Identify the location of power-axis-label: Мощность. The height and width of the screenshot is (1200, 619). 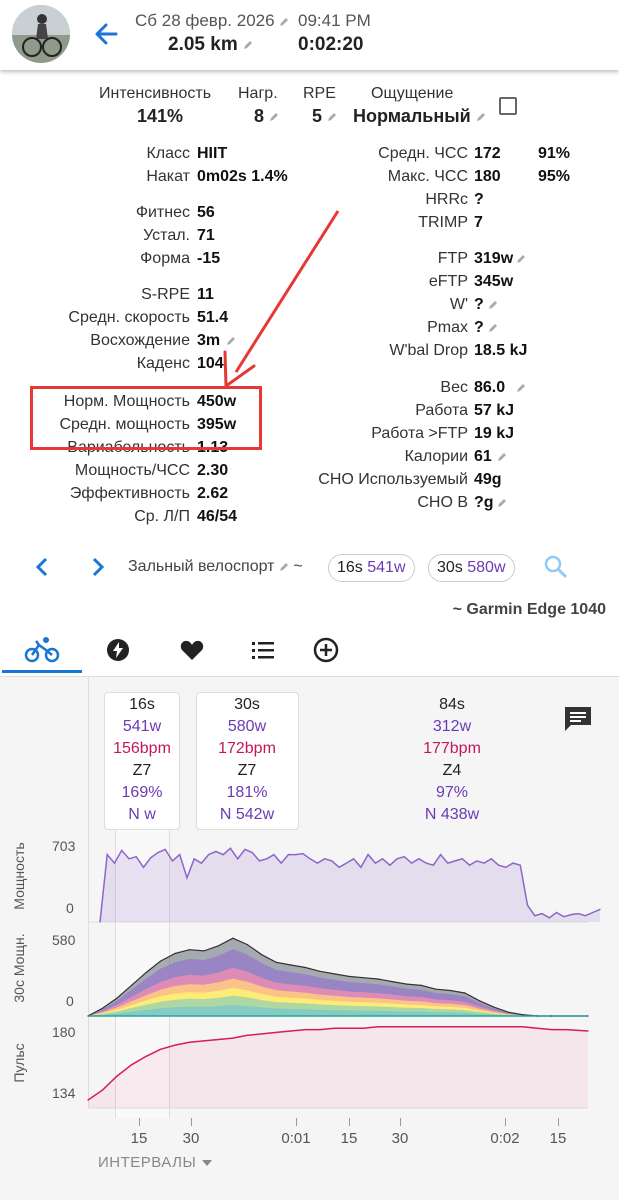
(19, 876).